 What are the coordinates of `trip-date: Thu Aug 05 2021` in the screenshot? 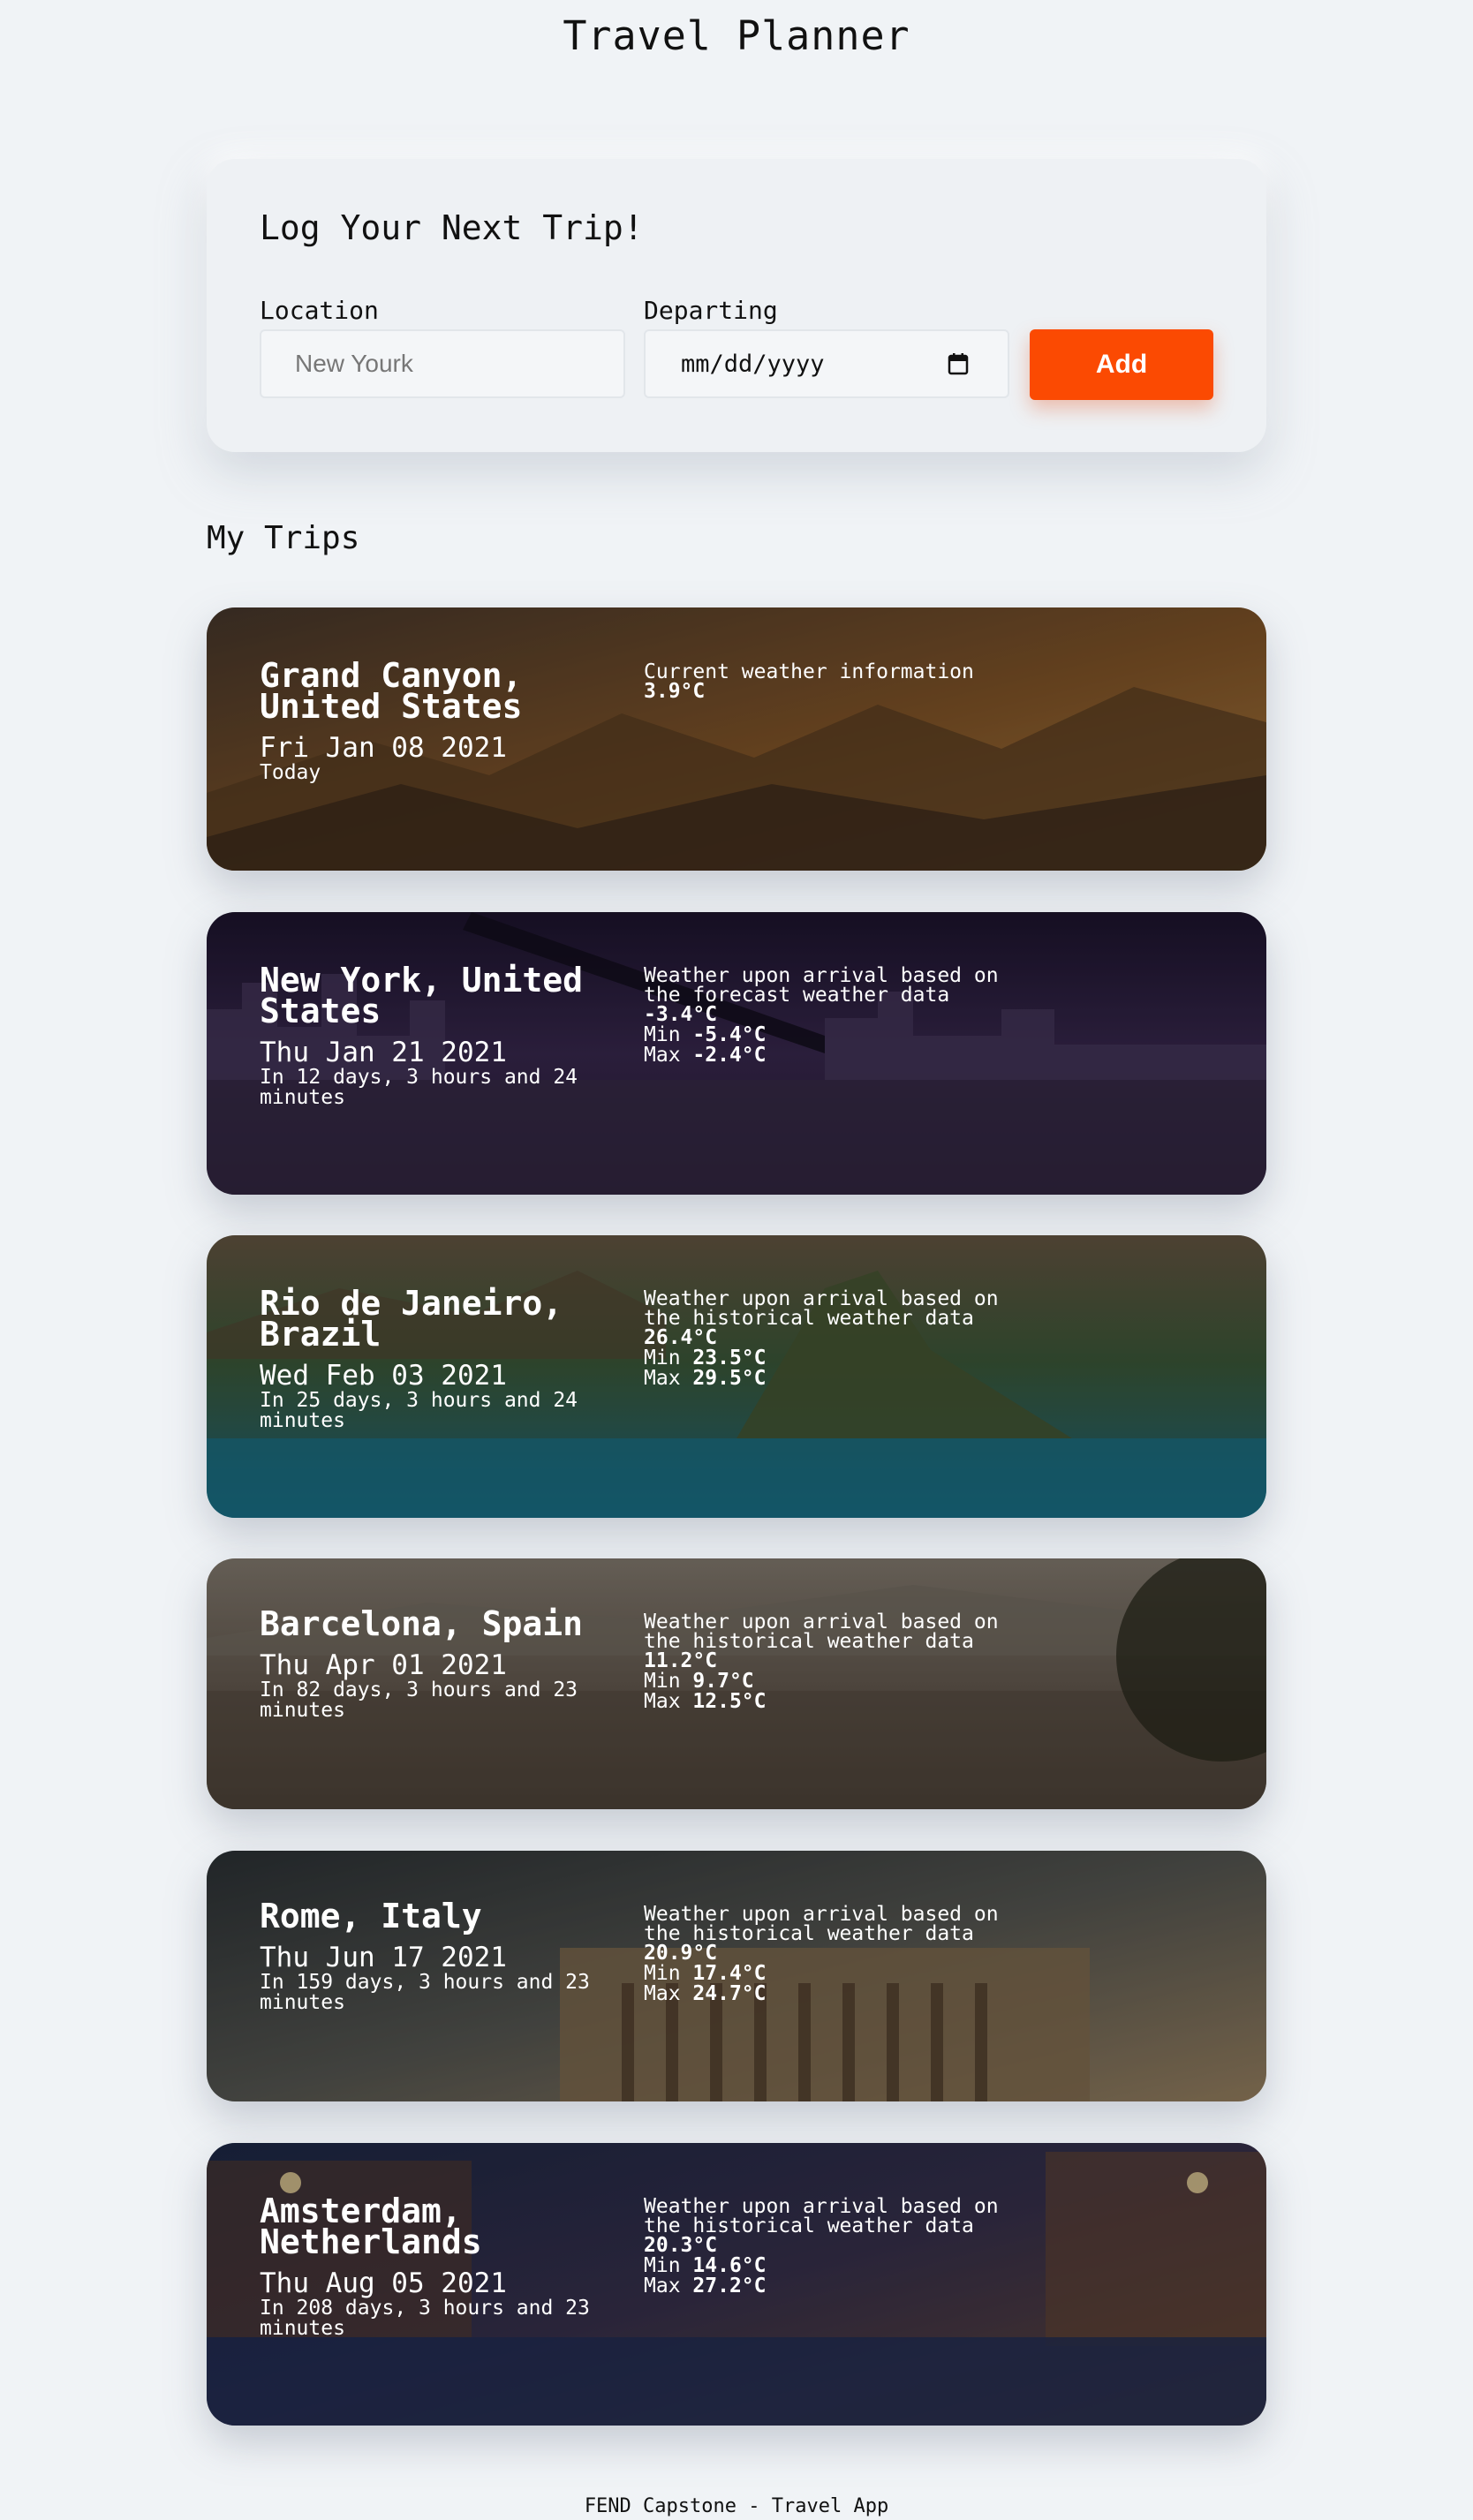 It's located at (383, 2283).